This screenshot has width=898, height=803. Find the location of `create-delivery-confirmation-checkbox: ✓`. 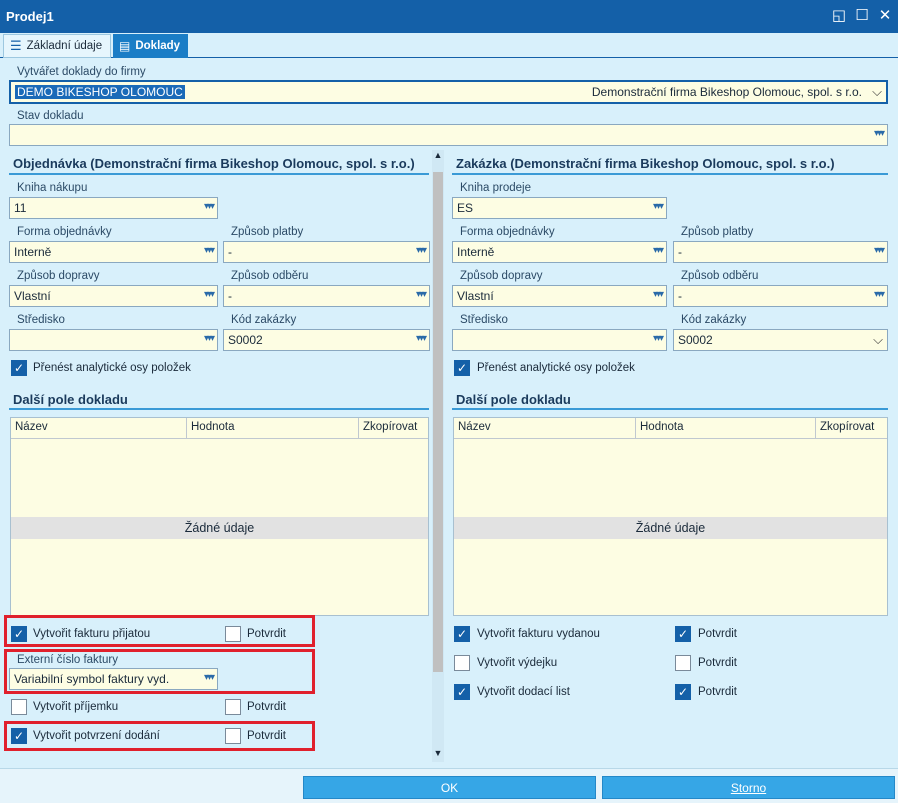

create-delivery-confirmation-checkbox: ✓ is located at coordinates (19, 736).